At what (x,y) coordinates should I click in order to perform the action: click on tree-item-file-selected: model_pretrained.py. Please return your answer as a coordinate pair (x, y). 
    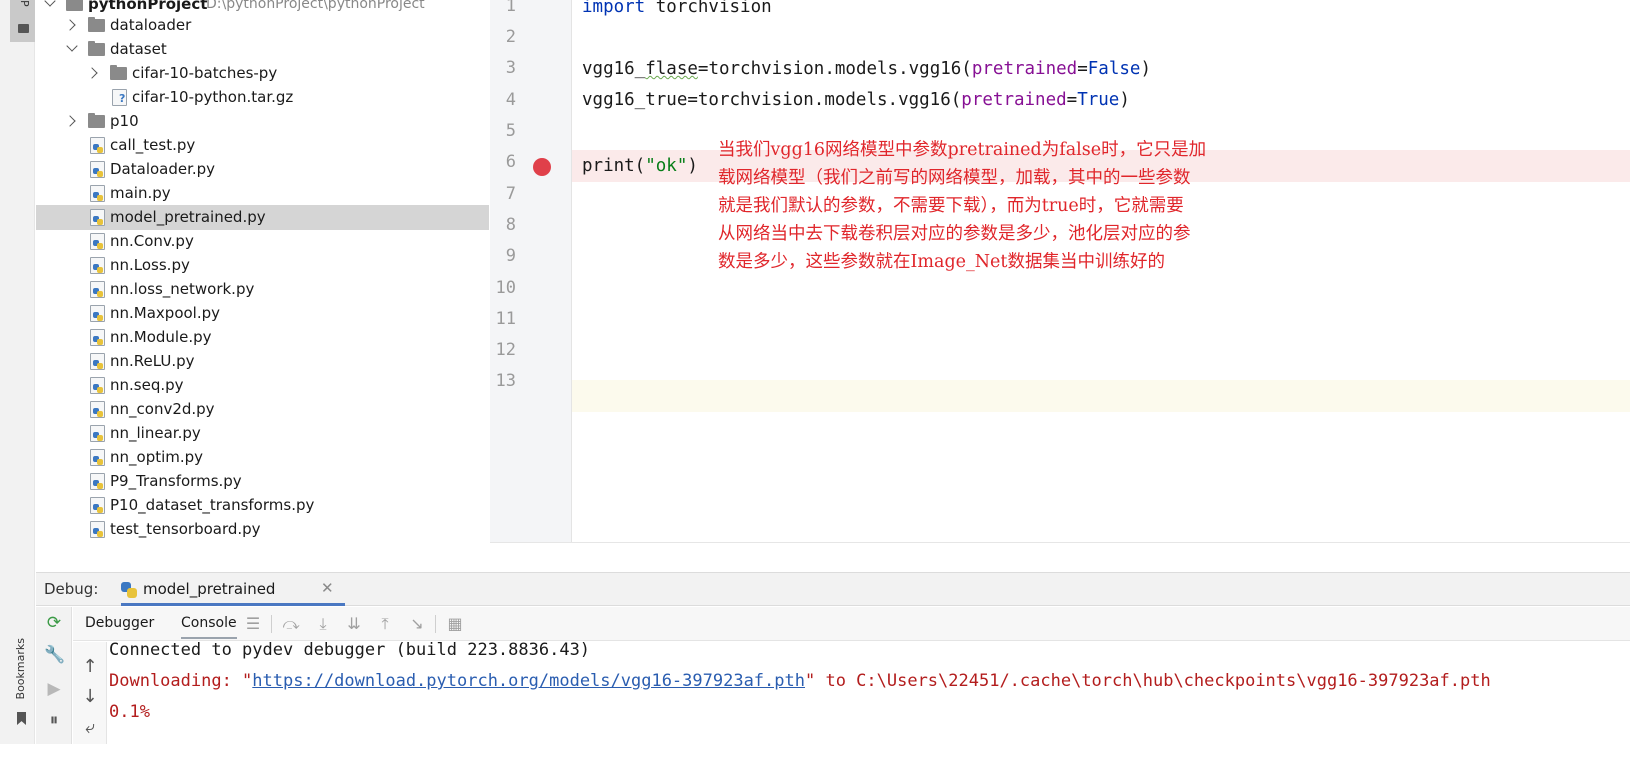
    Looking at the image, I should click on (262, 217).